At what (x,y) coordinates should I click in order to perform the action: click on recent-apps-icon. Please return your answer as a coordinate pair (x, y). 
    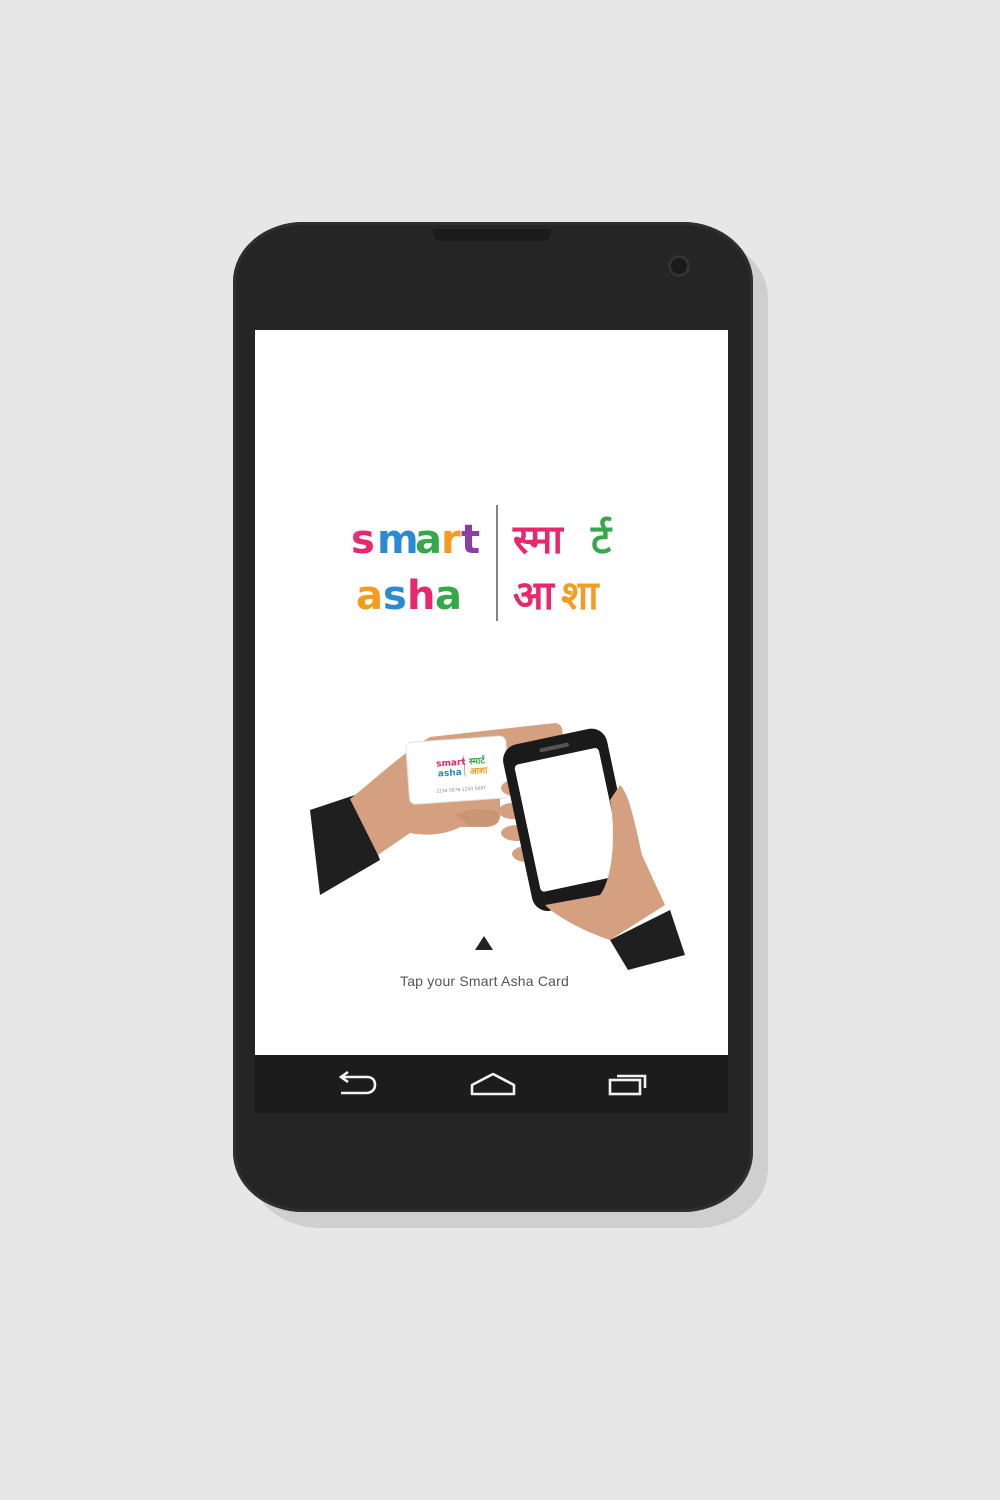
    Looking at the image, I should click on (627, 1085).